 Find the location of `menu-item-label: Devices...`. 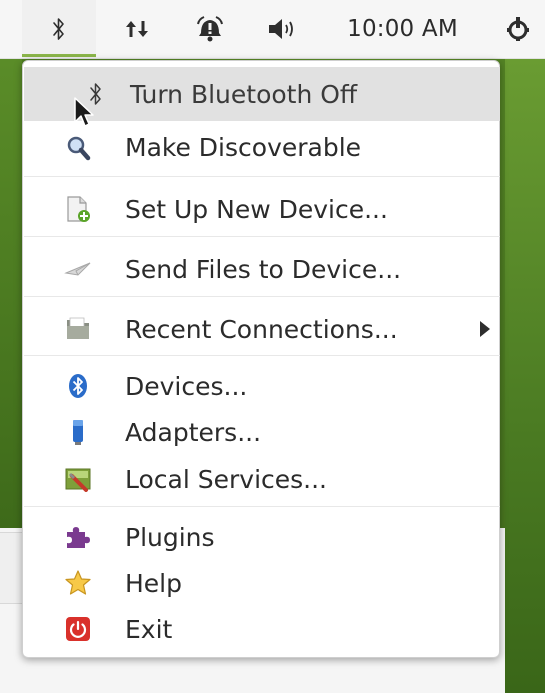

menu-item-label: Devices... is located at coordinates (186, 386).